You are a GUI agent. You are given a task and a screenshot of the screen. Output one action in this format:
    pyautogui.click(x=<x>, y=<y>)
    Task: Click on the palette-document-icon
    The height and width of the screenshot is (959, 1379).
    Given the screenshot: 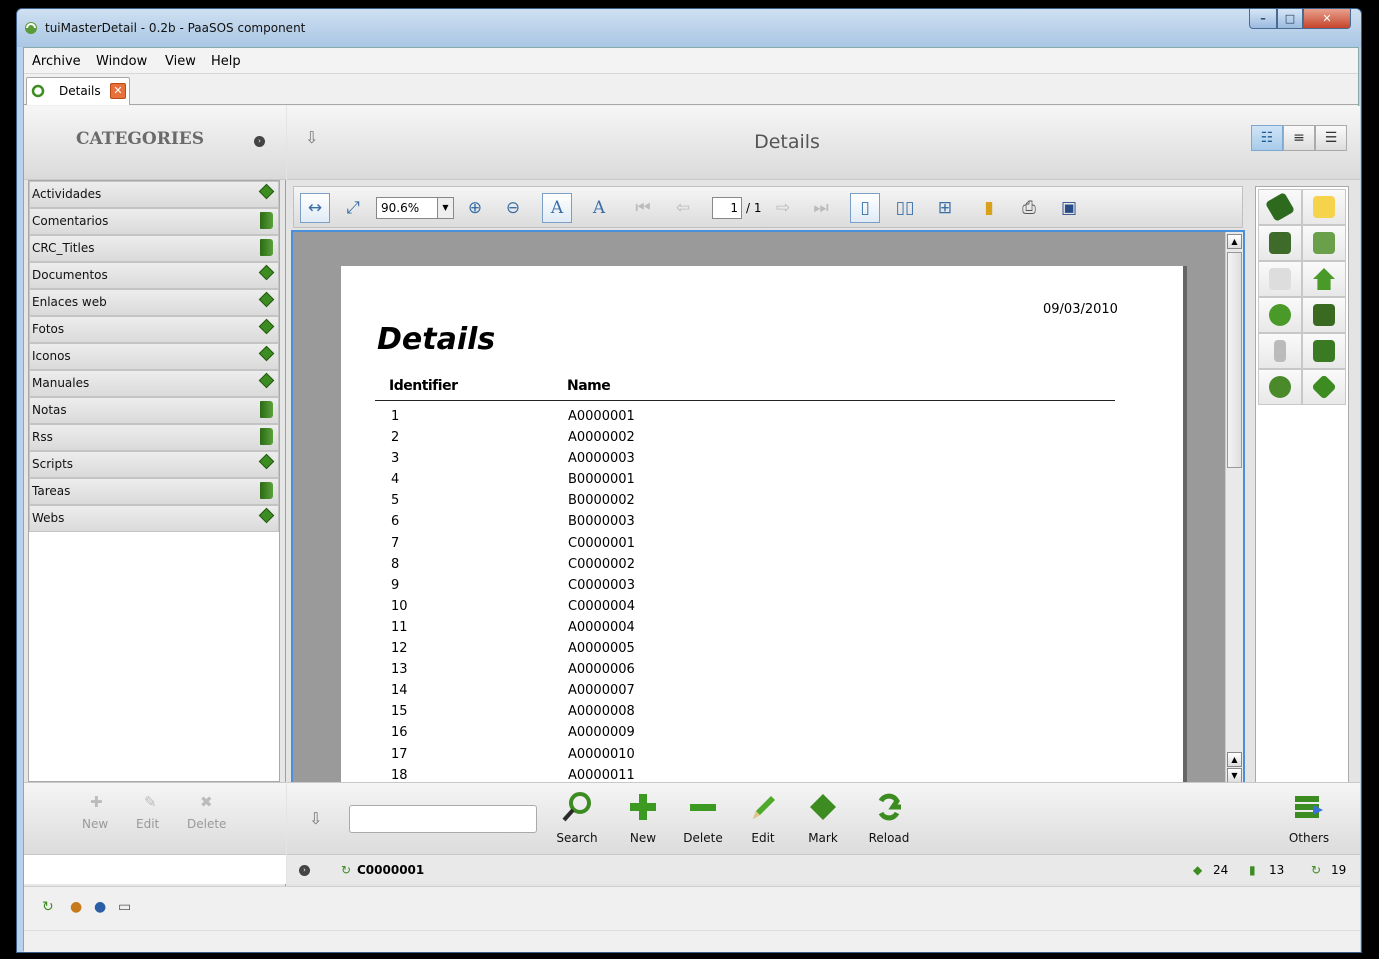 What is the action you would take?
    pyautogui.click(x=1324, y=351)
    